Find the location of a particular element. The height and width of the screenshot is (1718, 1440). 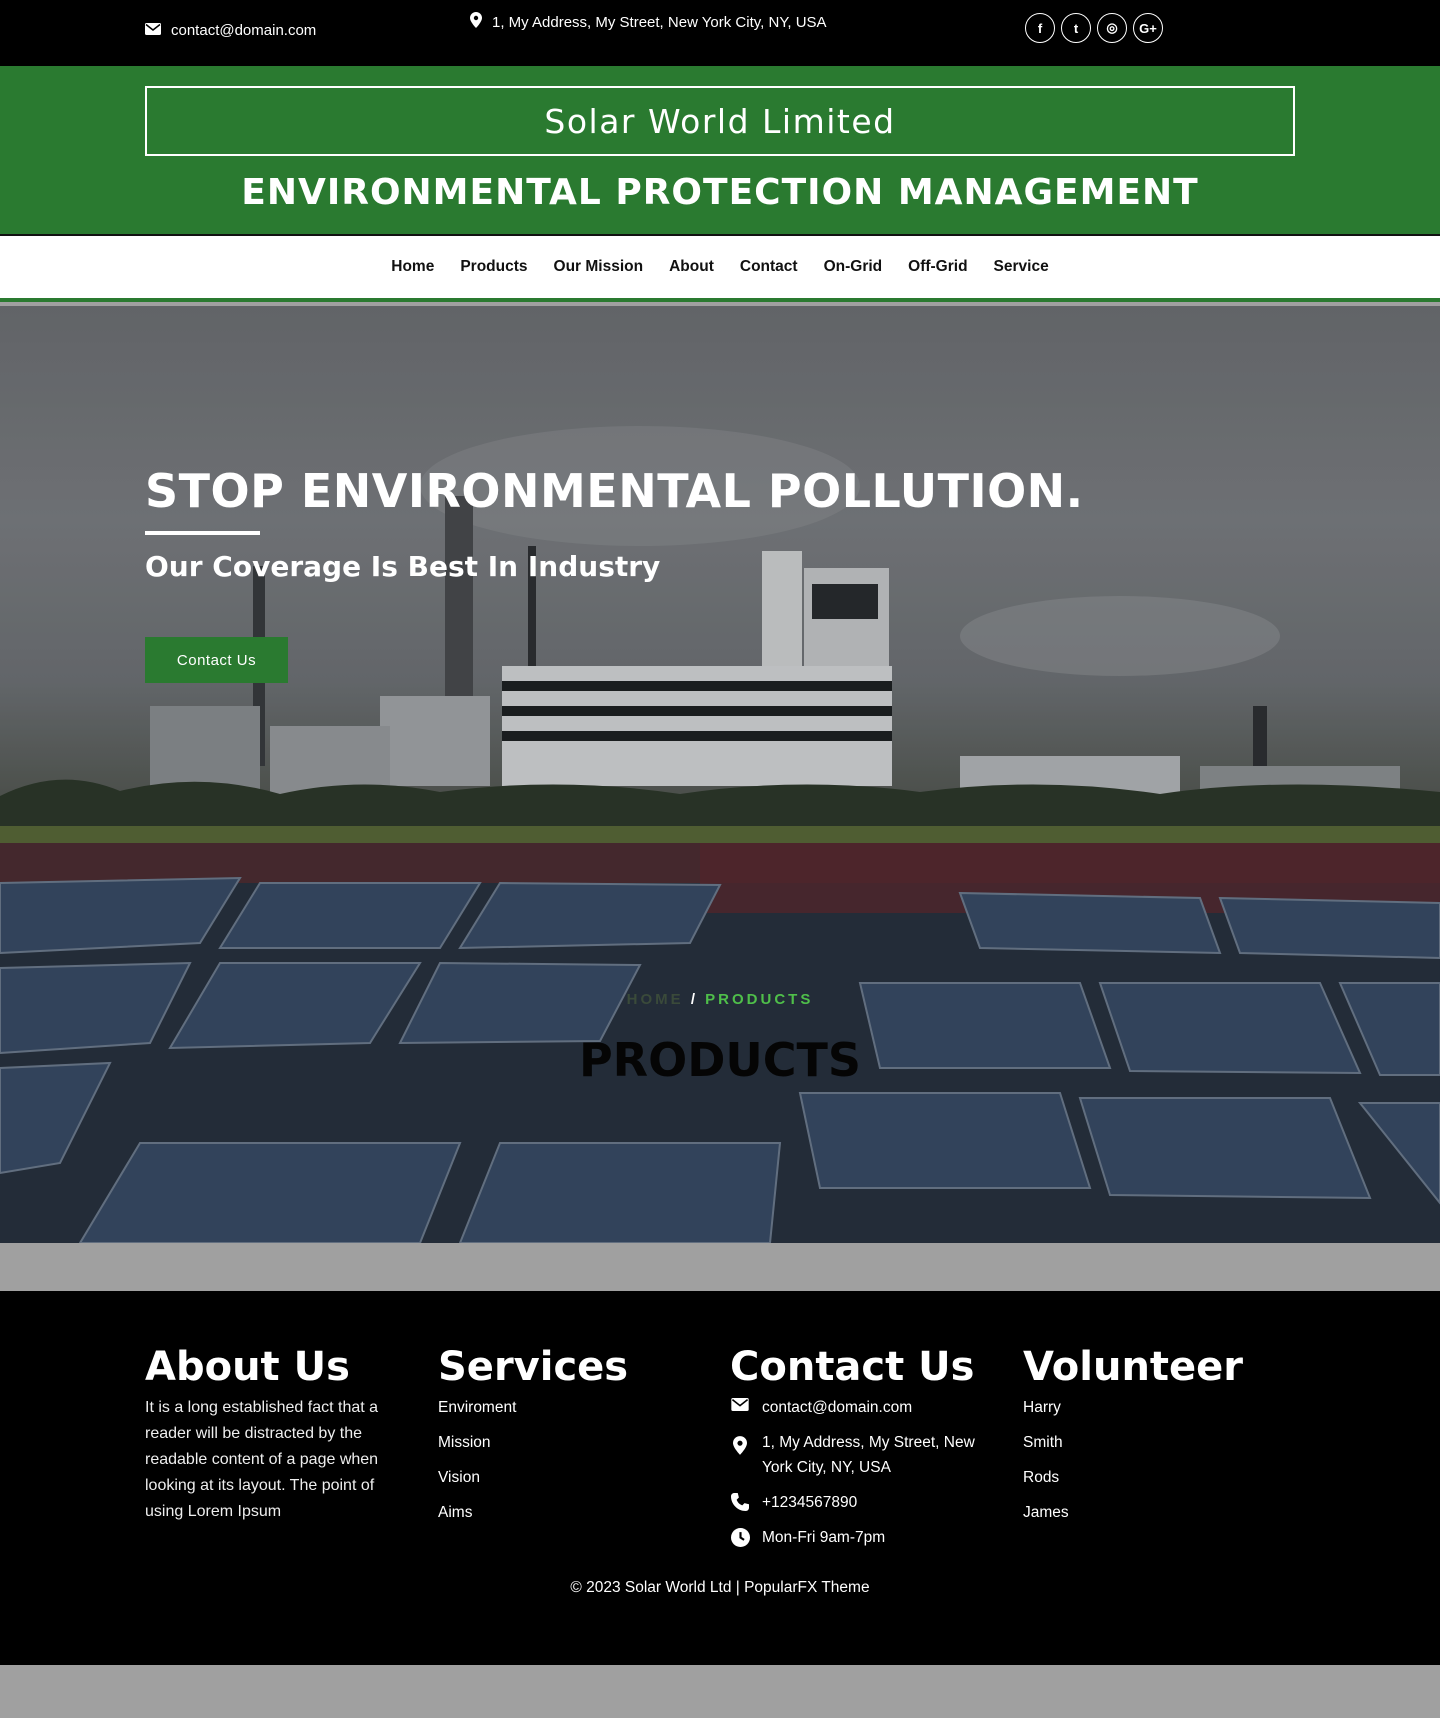

footer-volunteer-list: Harry Smith Rods James is located at coordinates (1158, 1465).